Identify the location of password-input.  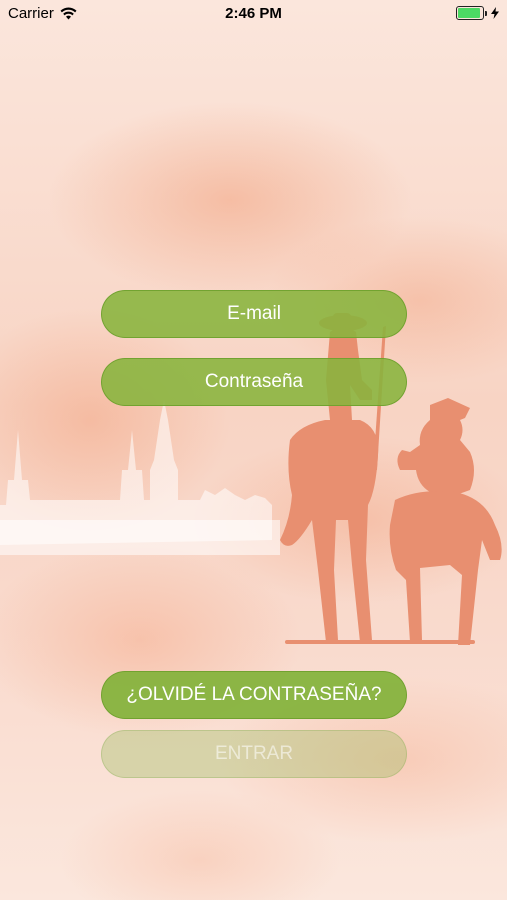
(254, 382).